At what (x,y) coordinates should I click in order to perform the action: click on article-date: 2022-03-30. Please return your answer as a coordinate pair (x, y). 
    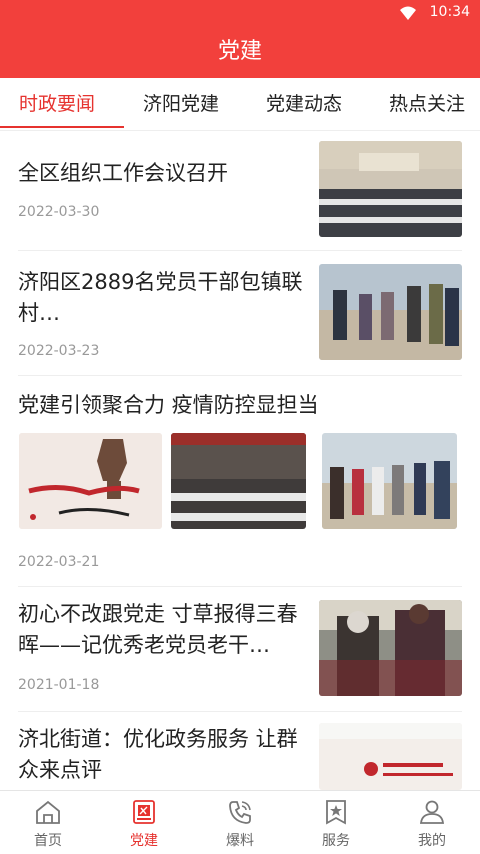
    Looking at the image, I should click on (59, 212).